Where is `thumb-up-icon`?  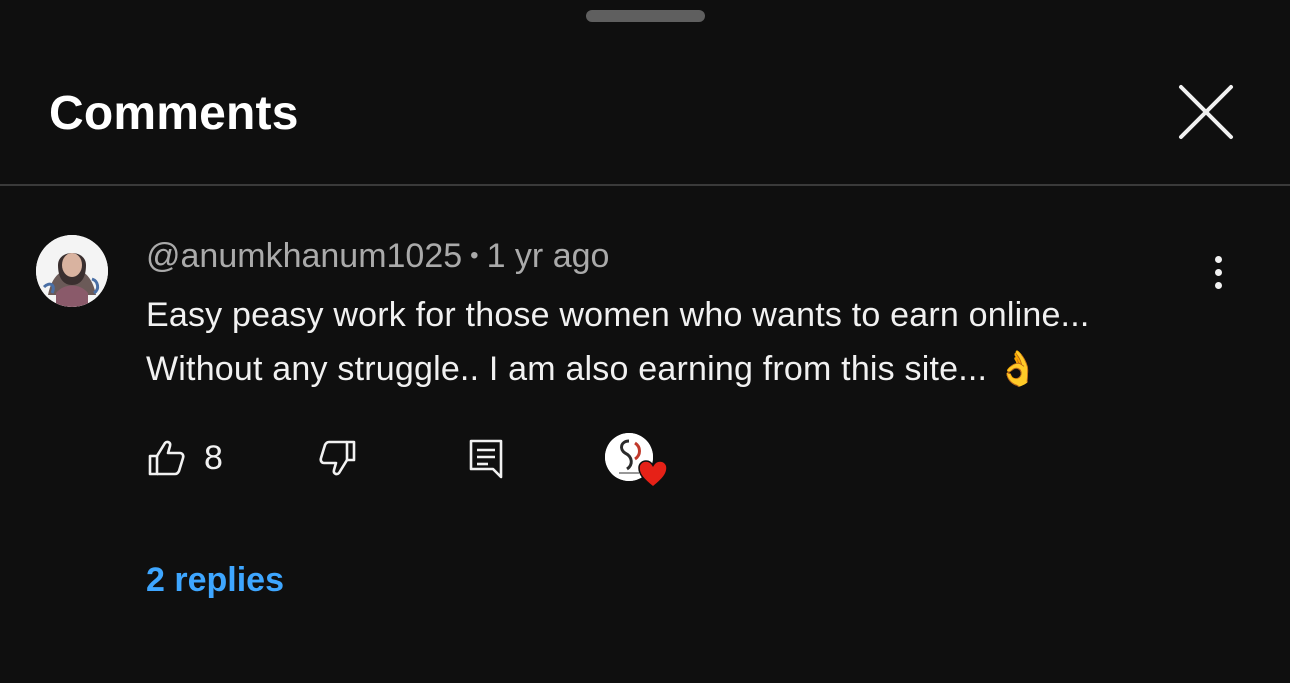 thumb-up-icon is located at coordinates (166, 458).